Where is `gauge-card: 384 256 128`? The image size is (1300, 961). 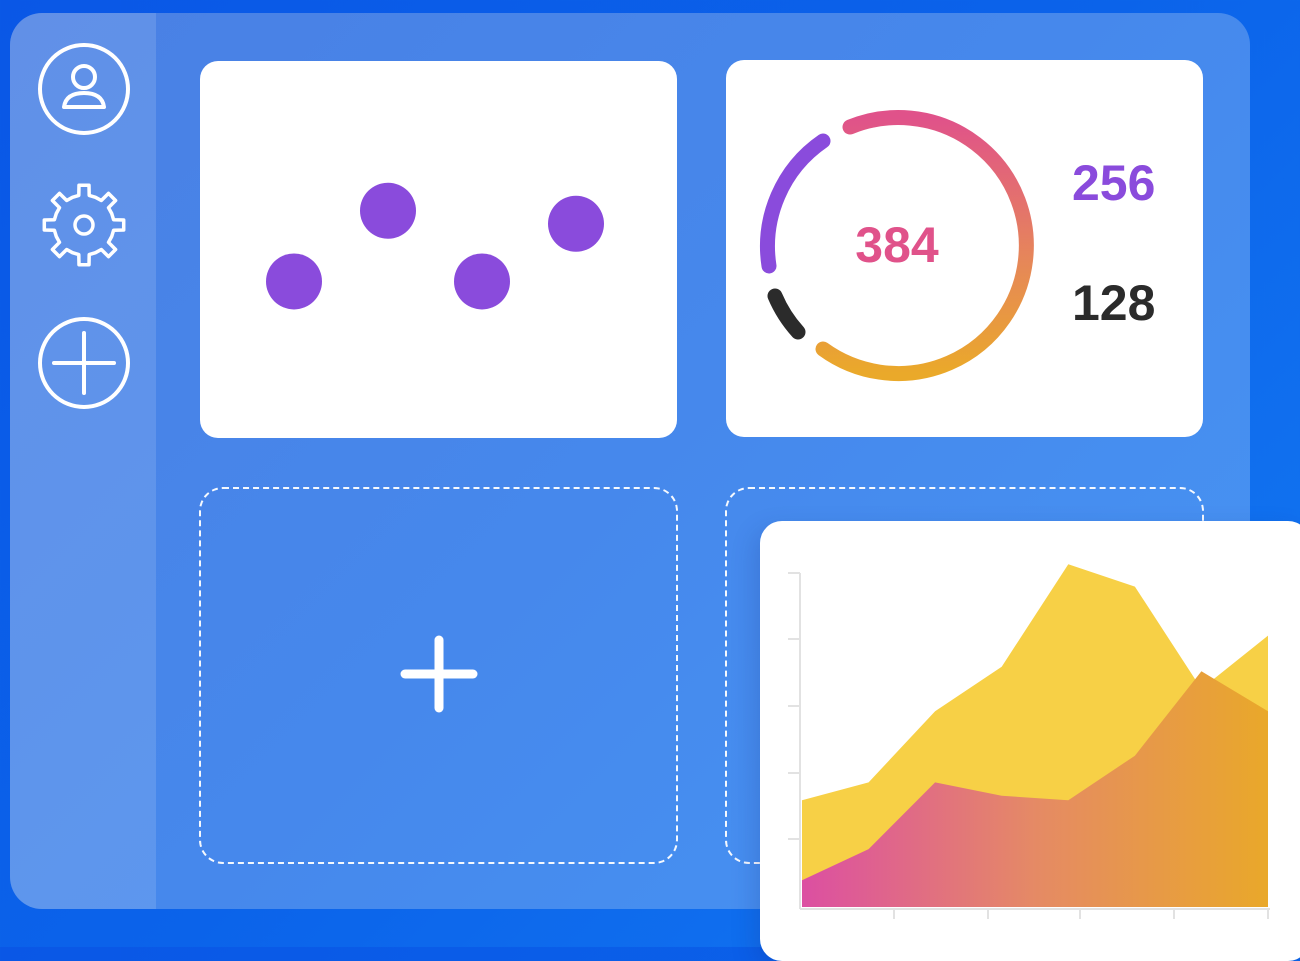
gauge-card: 384 256 128 is located at coordinates (964, 248).